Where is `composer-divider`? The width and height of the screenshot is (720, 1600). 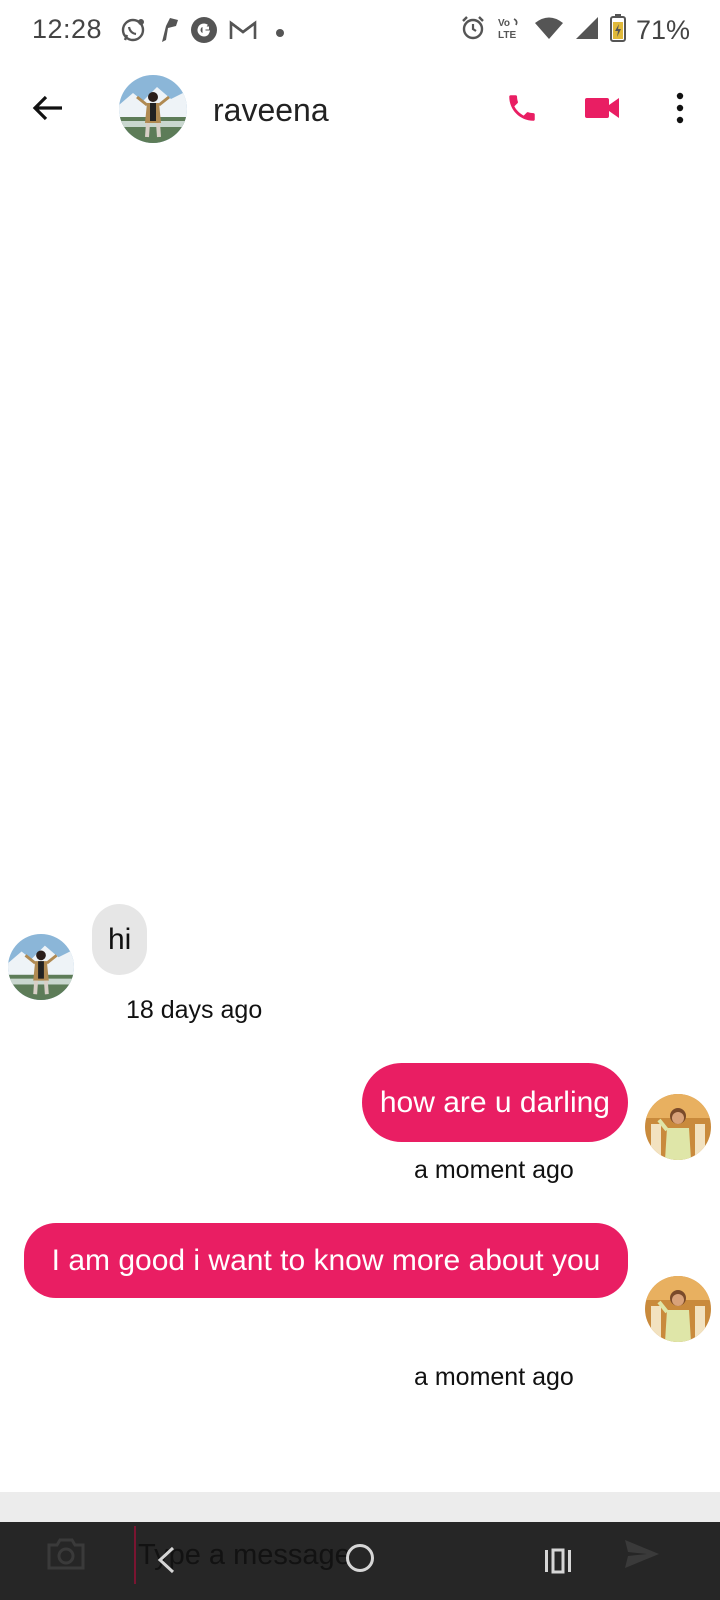
composer-divider is located at coordinates (360, 1507).